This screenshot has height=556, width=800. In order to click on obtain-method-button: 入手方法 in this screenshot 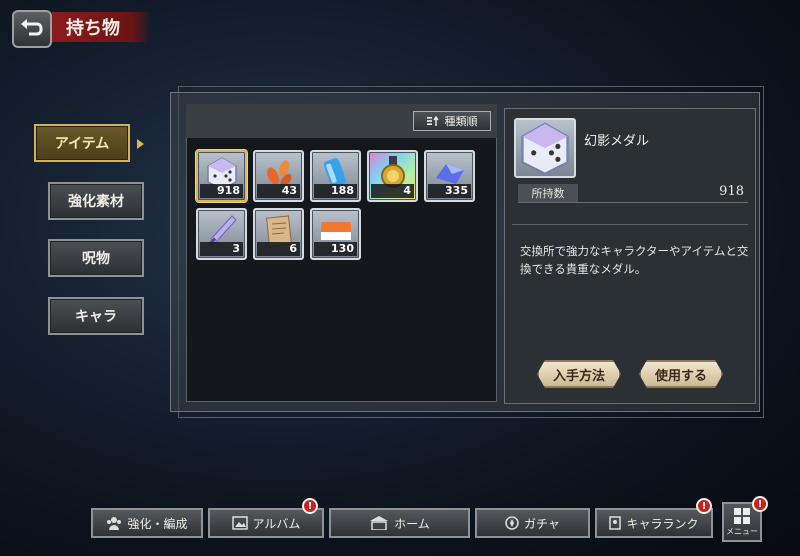, I will do `click(579, 374)`.